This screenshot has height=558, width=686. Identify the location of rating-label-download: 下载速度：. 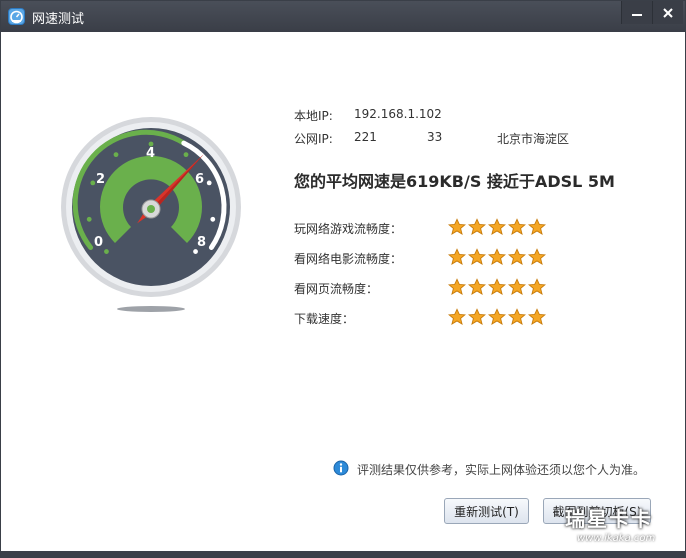
(324, 319).